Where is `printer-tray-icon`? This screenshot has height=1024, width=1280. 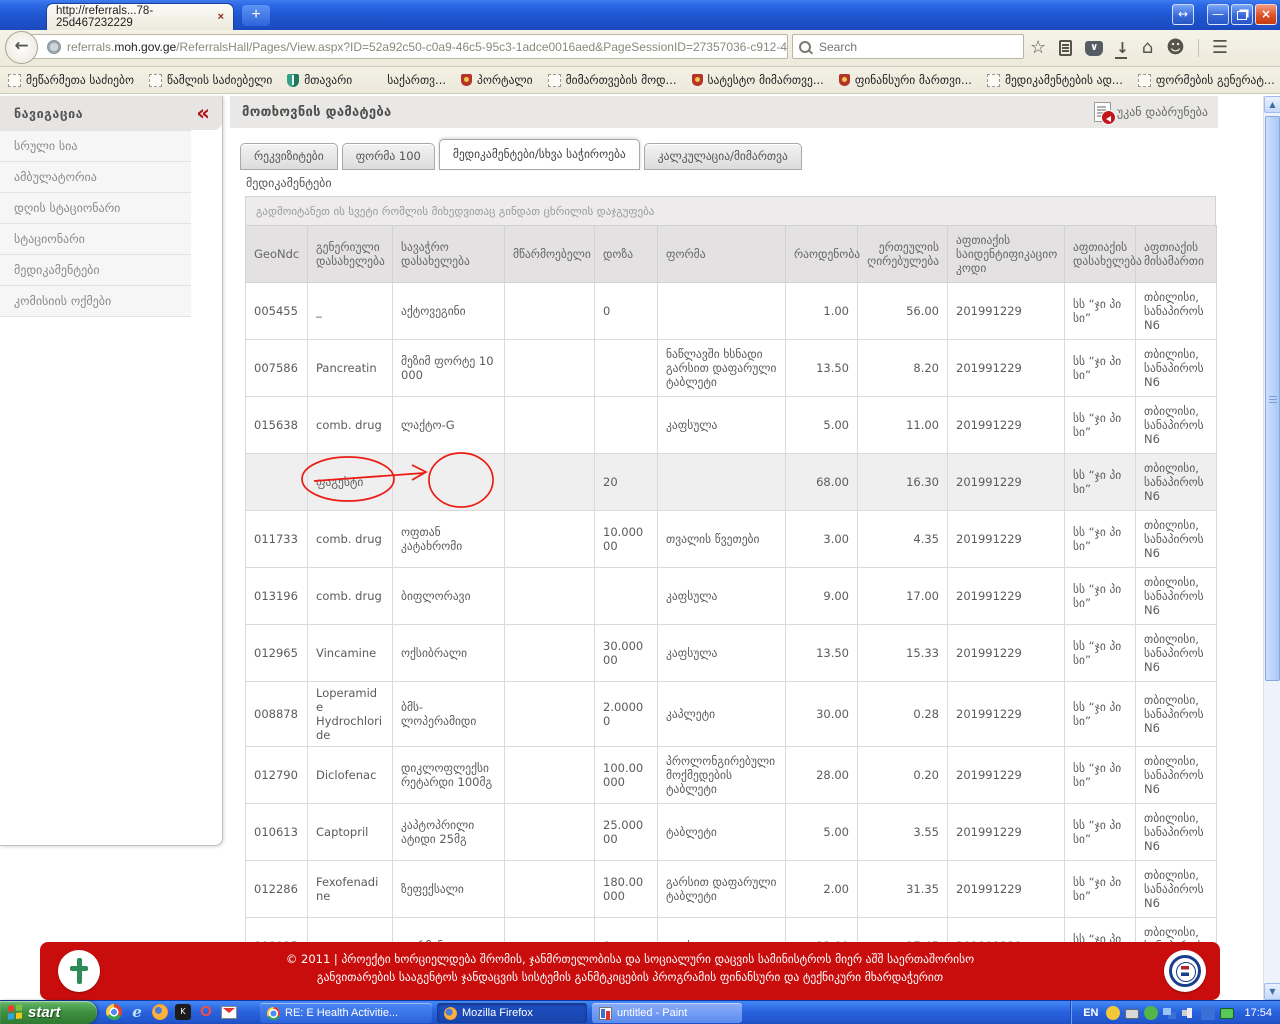
printer-tray-icon is located at coordinates (1132, 1014).